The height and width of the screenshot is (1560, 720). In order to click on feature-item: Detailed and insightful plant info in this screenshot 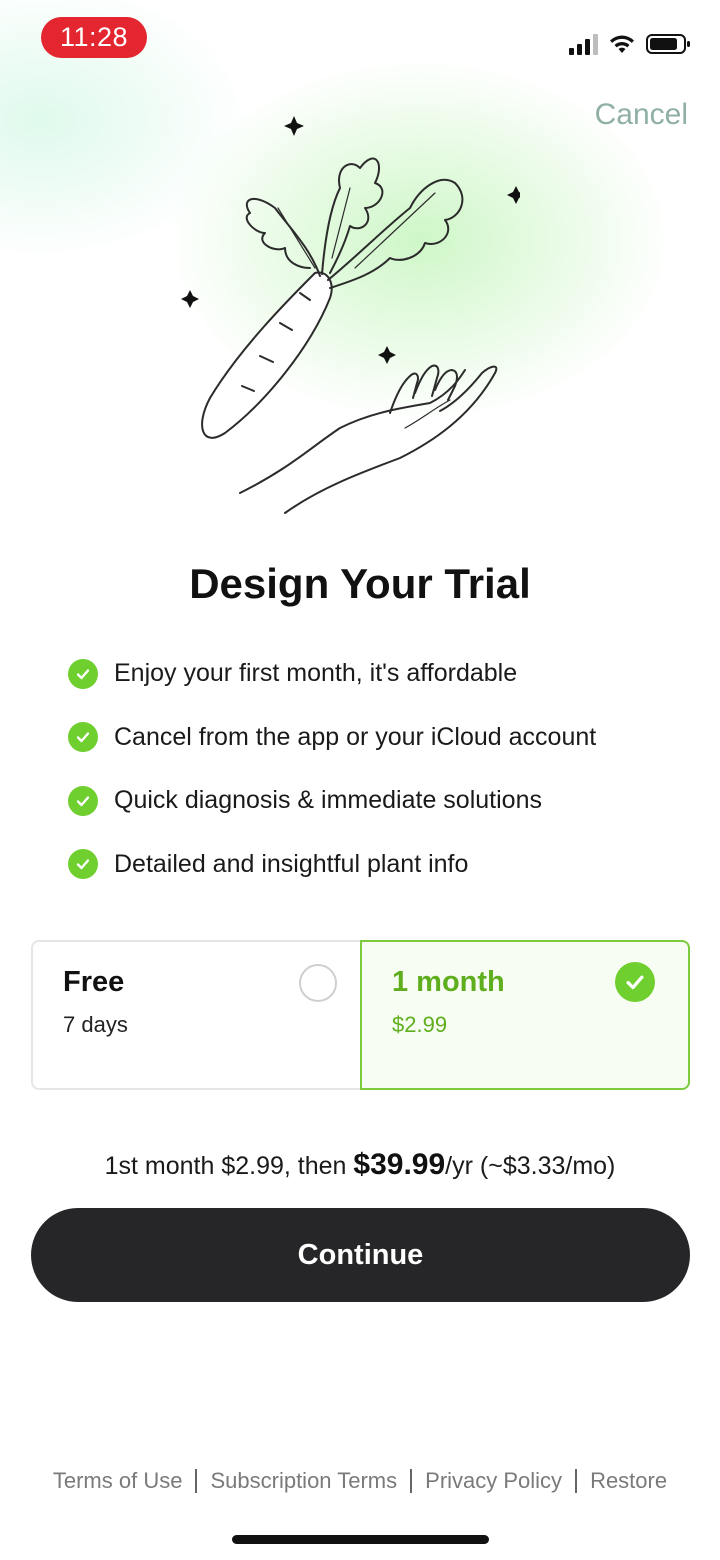, I will do `click(332, 865)`.